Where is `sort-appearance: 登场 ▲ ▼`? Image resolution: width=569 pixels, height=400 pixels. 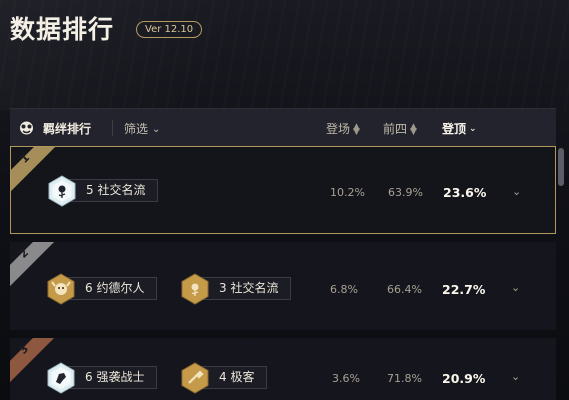
sort-appearance: 登场 ▲ ▼ is located at coordinates (343, 128).